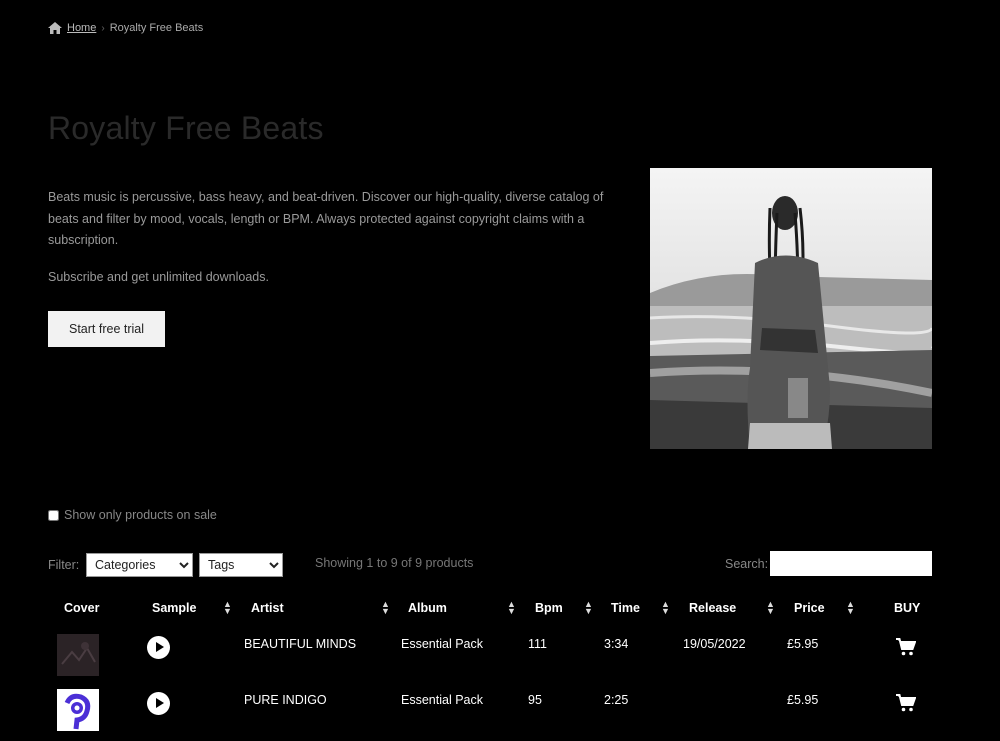  What do you see at coordinates (712, 608) in the screenshot?
I see `header-release: Release` at bounding box center [712, 608].